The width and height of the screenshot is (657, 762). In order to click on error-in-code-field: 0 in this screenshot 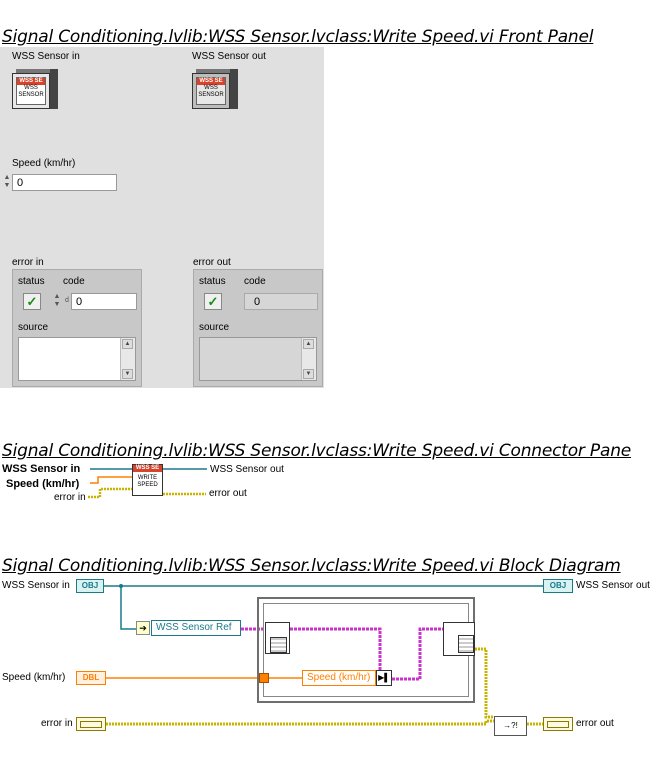, I will do `click(104, 301)`.